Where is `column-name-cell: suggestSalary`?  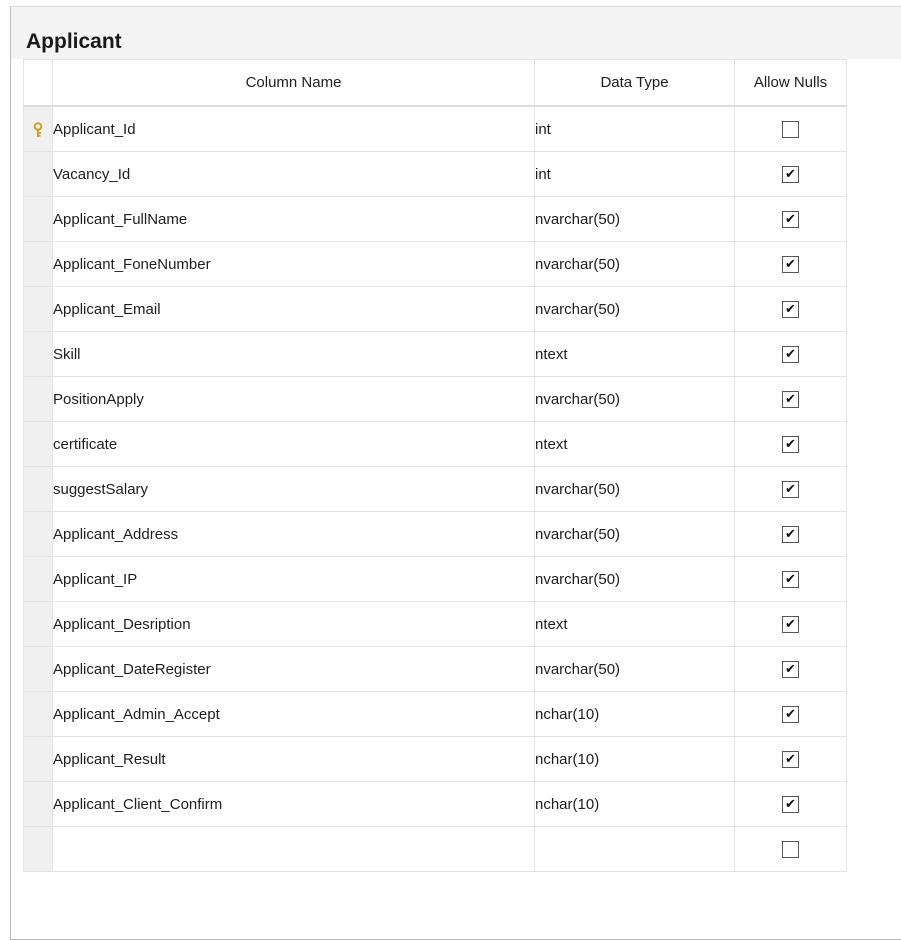 column-name-cell: suggestSalary is located at coordinates (293, 489).